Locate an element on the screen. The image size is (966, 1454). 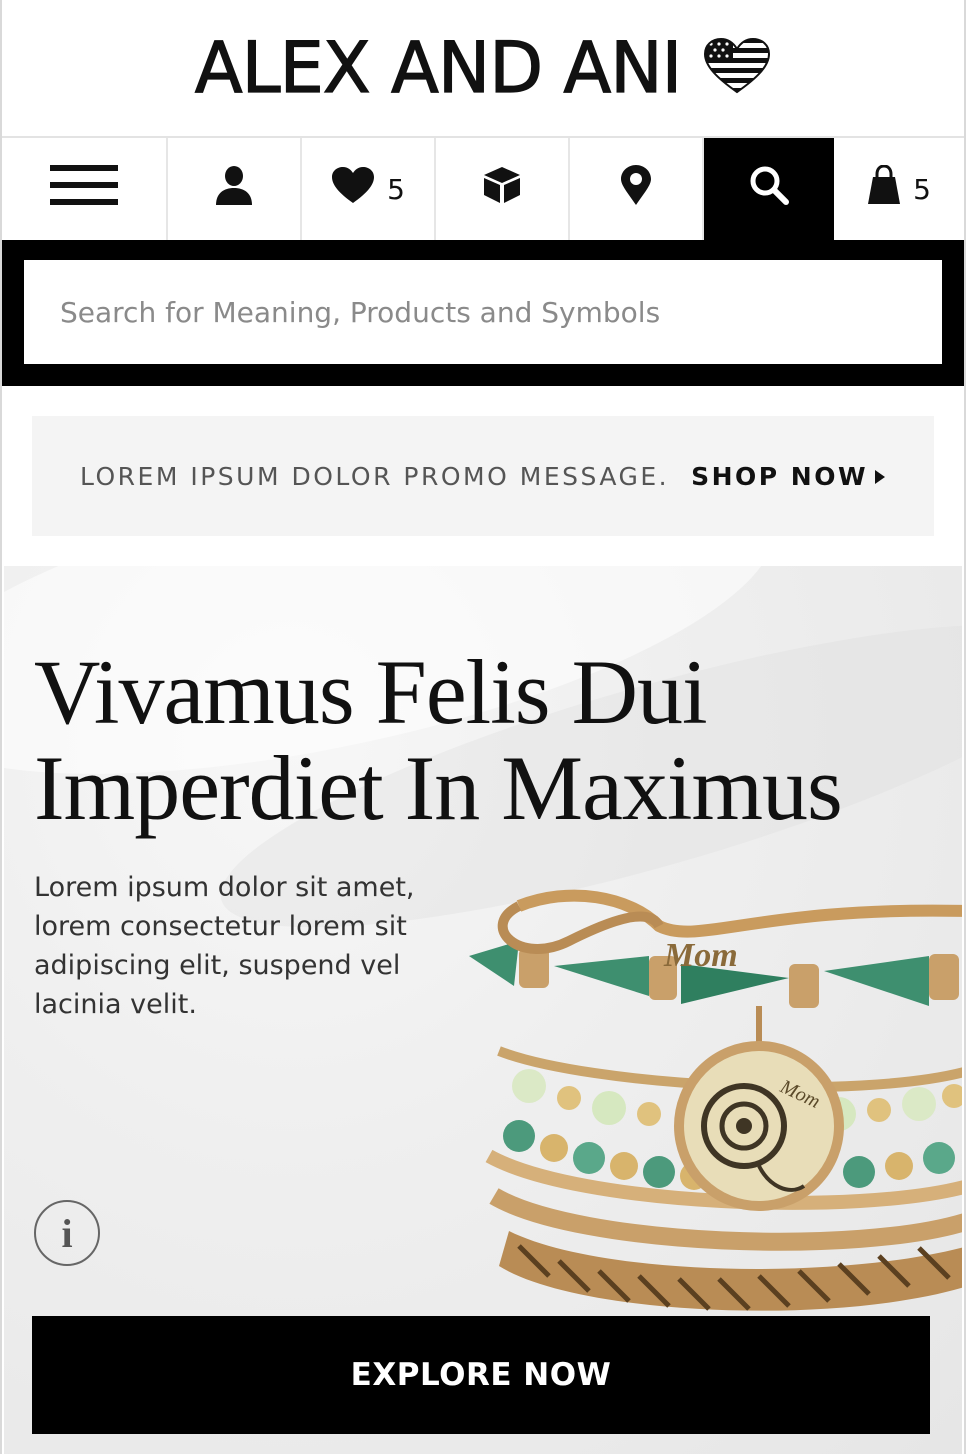
search-input is located at coordinates (483, 312).